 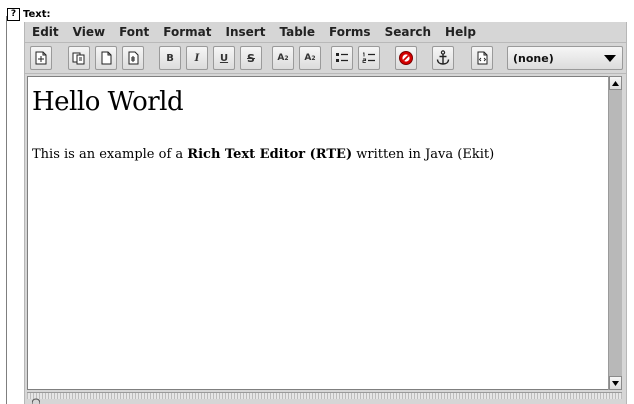 What do you see at coordinates (286, 58) in the screenshot?
I see `superscript-exp: 2` at bounding box center [286, 58].